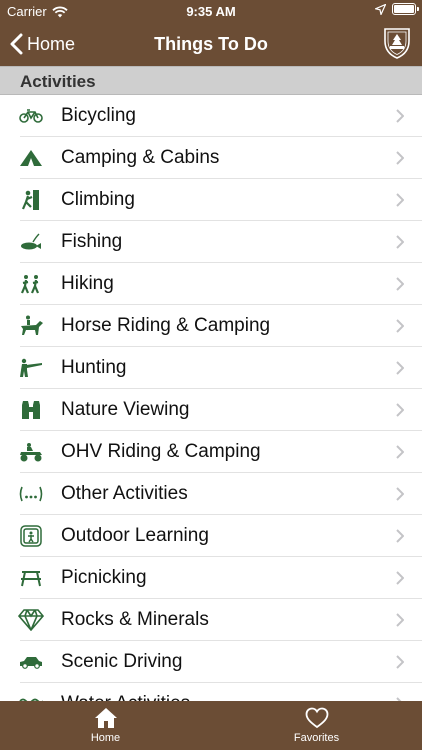 The image size is (422, 750). Describe the element at coordinates (316, 718) in the screenshot. I see `heart-icon` at that location.